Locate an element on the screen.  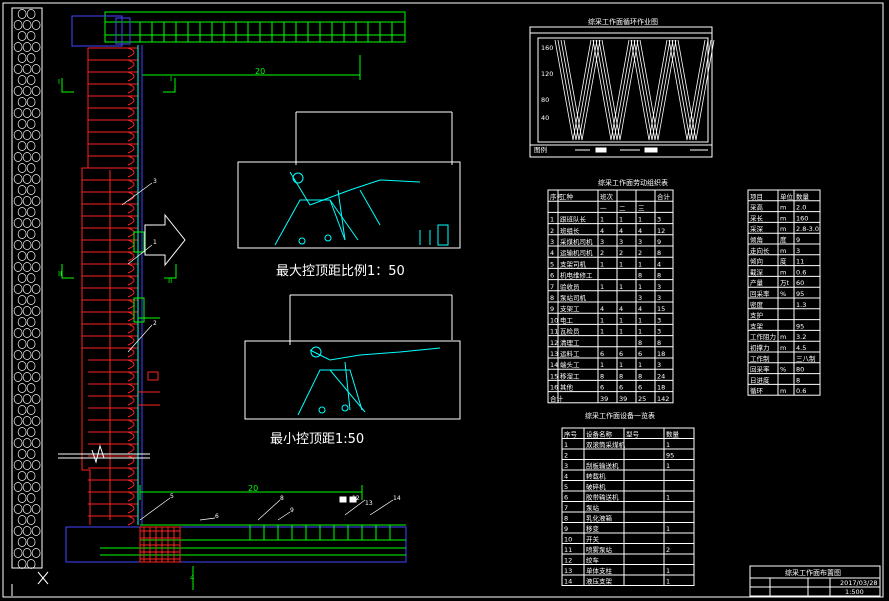
table-cell: 13 is located at coordinates (568, 571).